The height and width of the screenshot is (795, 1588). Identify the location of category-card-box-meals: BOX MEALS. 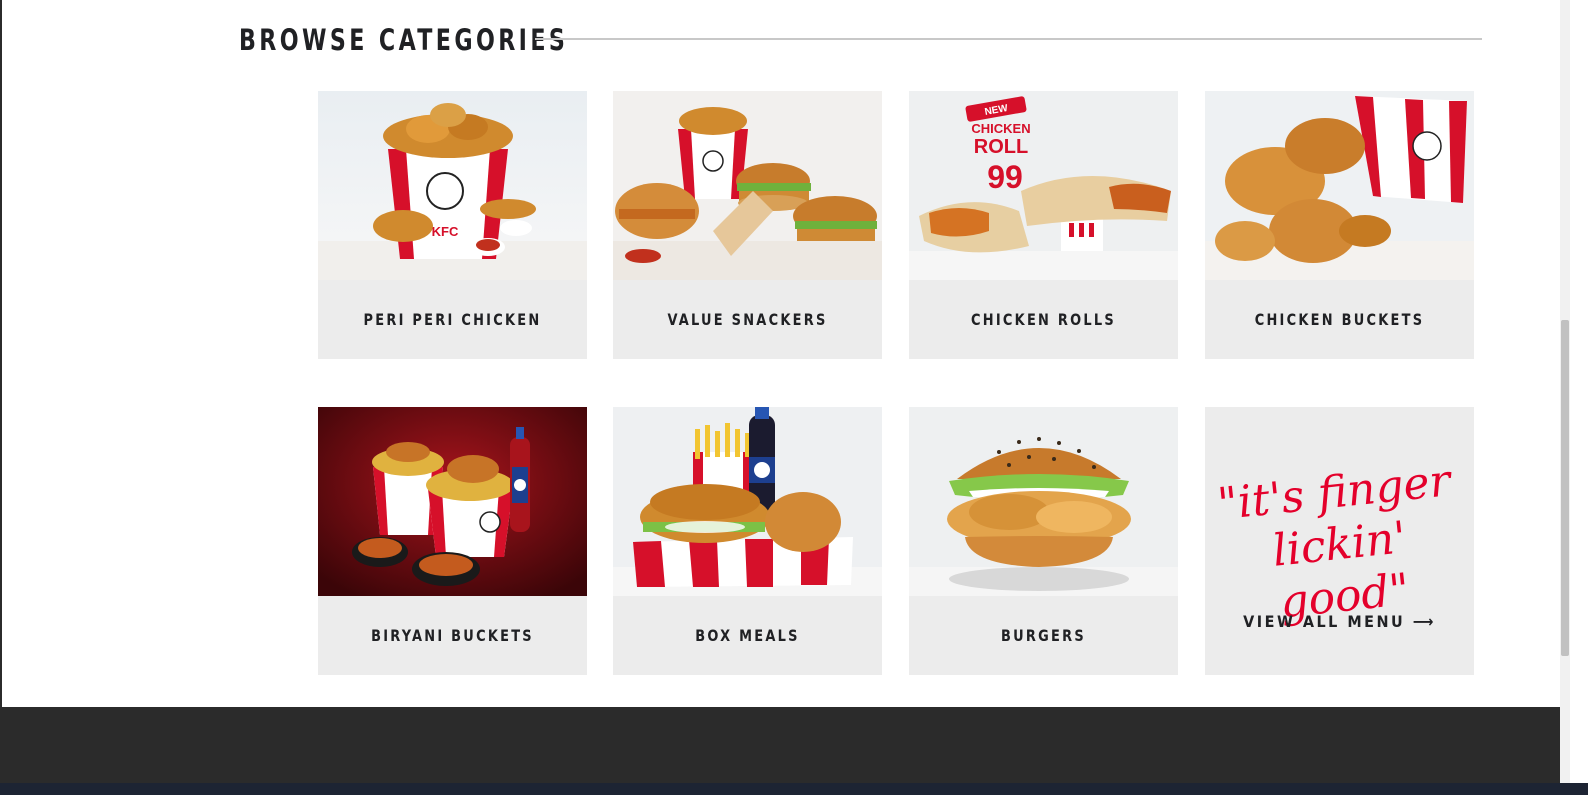
(747, 541).